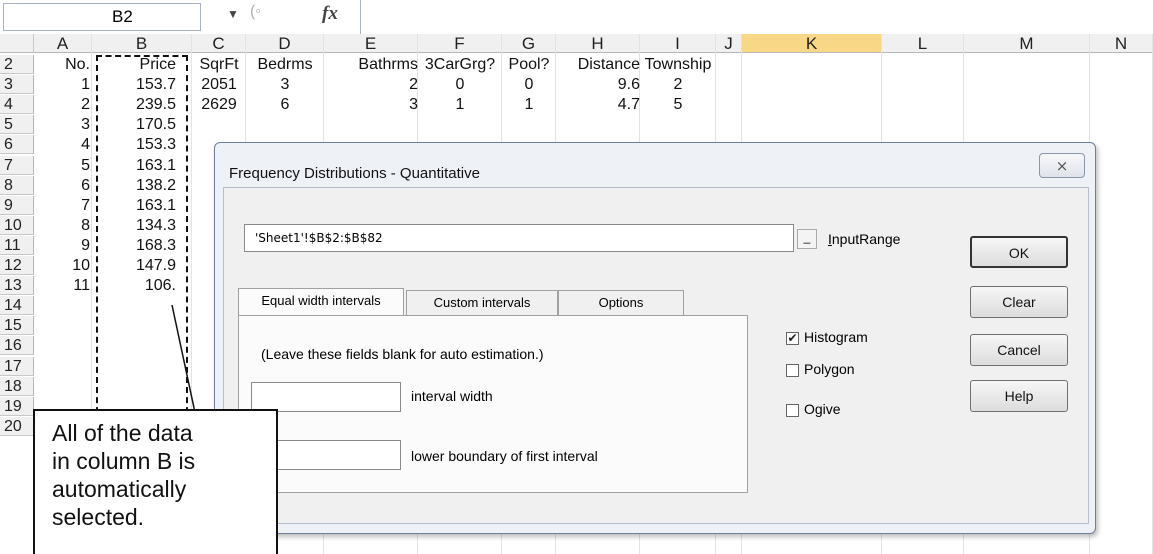 The width and height of the screenshot is (1153, 554). Describe the element at coordinates (98, 517) in the screenshot. I see `callout-line: selected.` at that location.